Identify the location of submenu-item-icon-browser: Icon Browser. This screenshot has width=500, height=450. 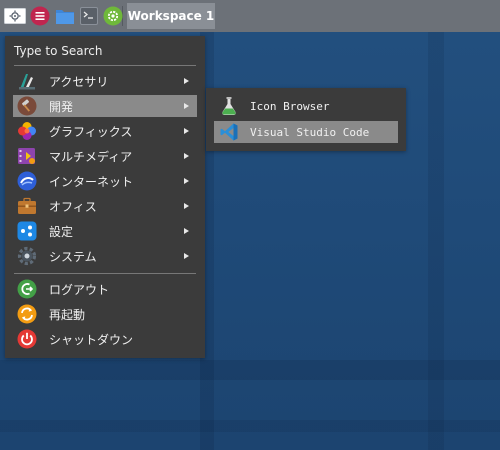
(306, 106).